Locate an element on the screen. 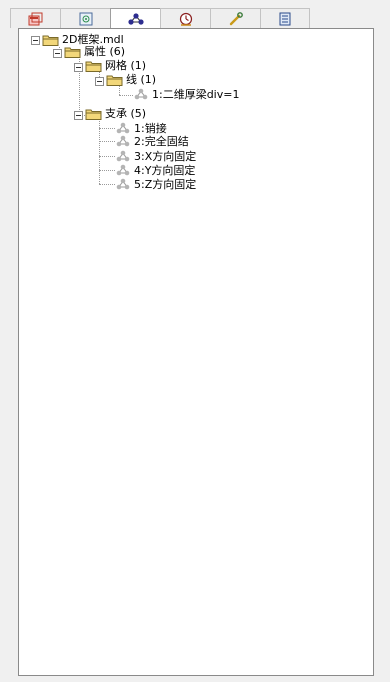  stacked-windows-icon is located at coordinates (35, 18).